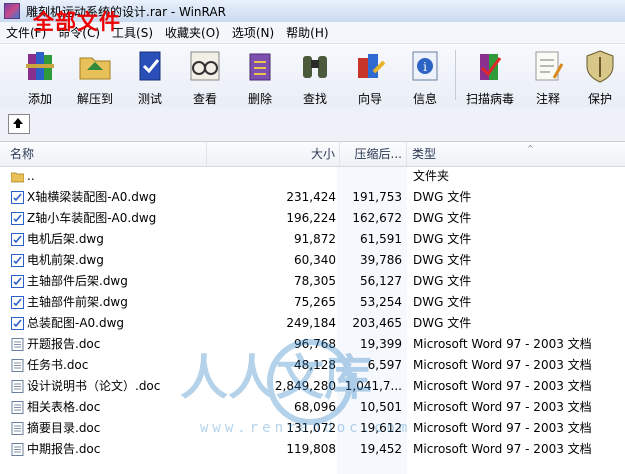  Describe the element at coordinates (273, 176) in the screenshot. I see `file-size-cell` at that location.